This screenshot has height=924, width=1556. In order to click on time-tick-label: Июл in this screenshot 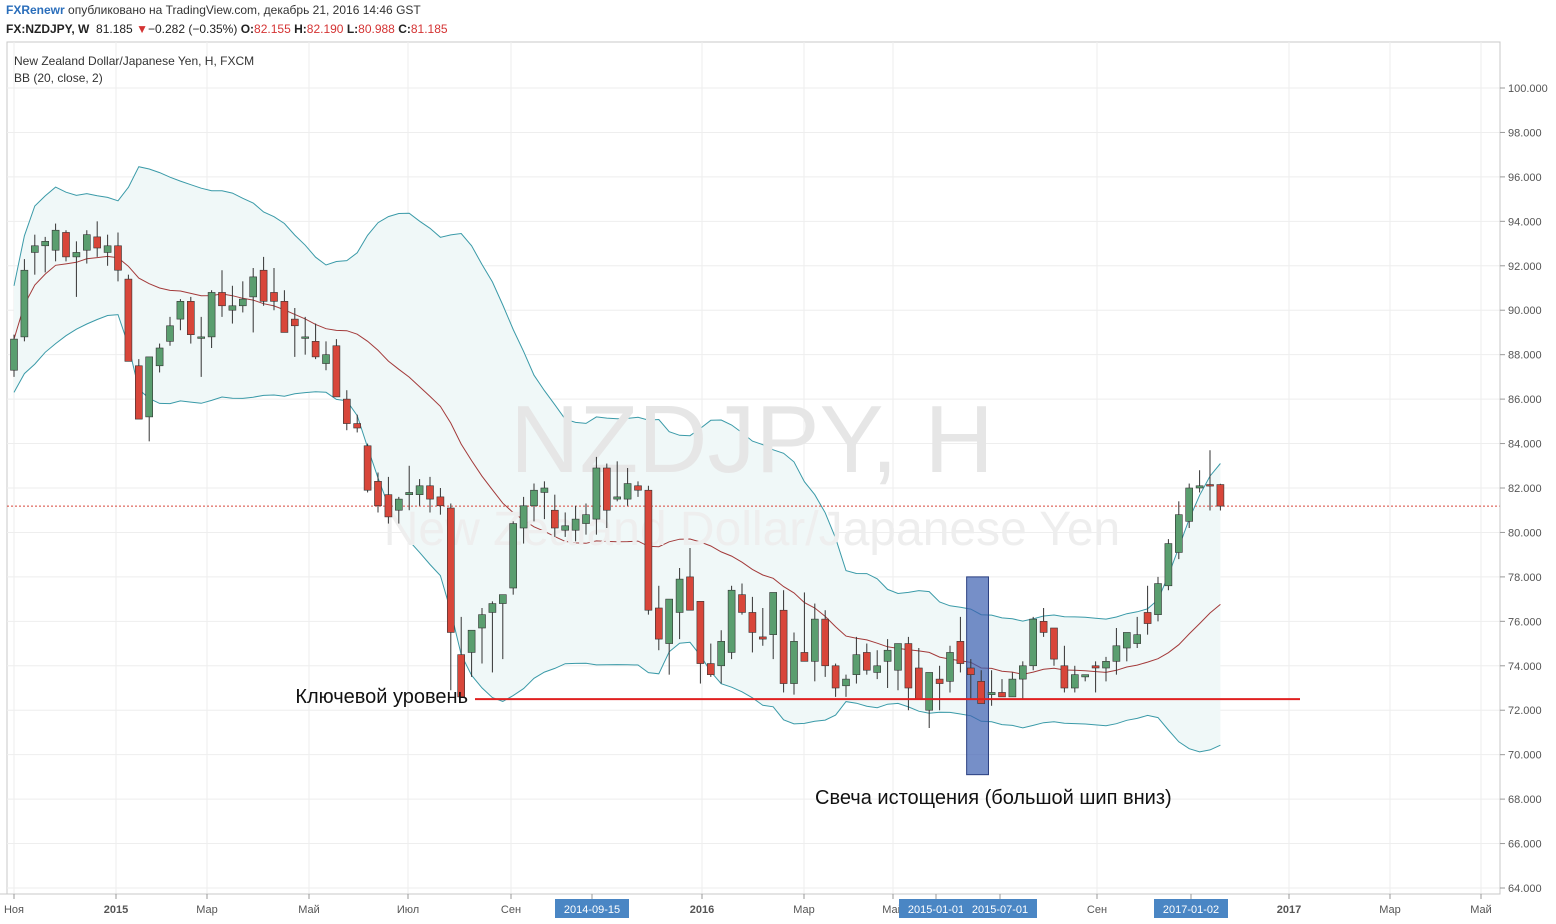, I will do `click(408, 910)`.